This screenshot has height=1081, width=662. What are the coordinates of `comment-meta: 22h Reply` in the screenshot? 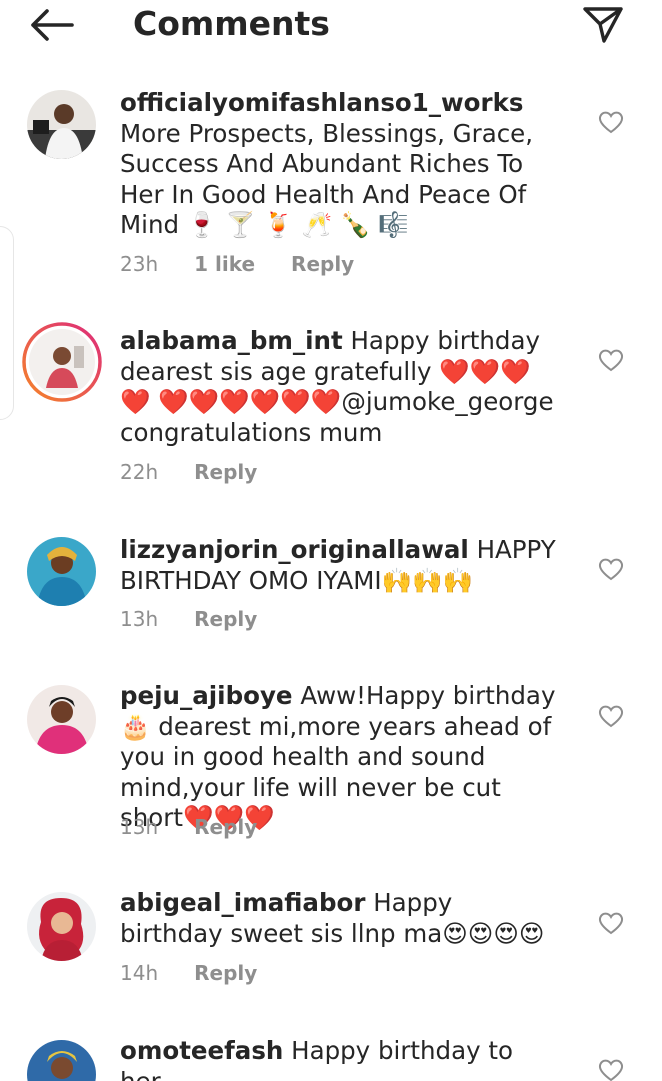 It's located at (206, 472).